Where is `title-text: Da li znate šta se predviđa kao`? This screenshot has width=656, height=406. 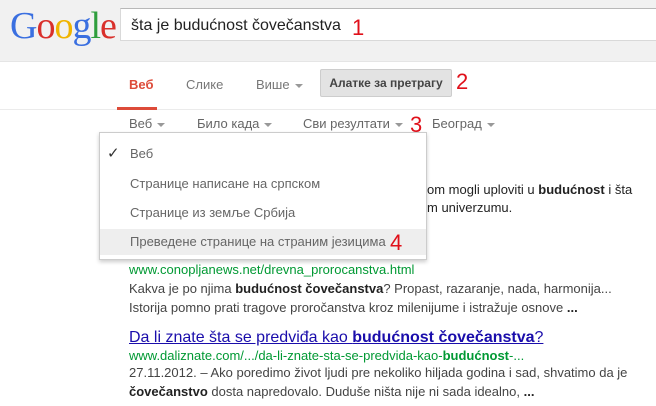
title-text: Da li znate šta se predviđa kao is located at coordinates (241, 337).